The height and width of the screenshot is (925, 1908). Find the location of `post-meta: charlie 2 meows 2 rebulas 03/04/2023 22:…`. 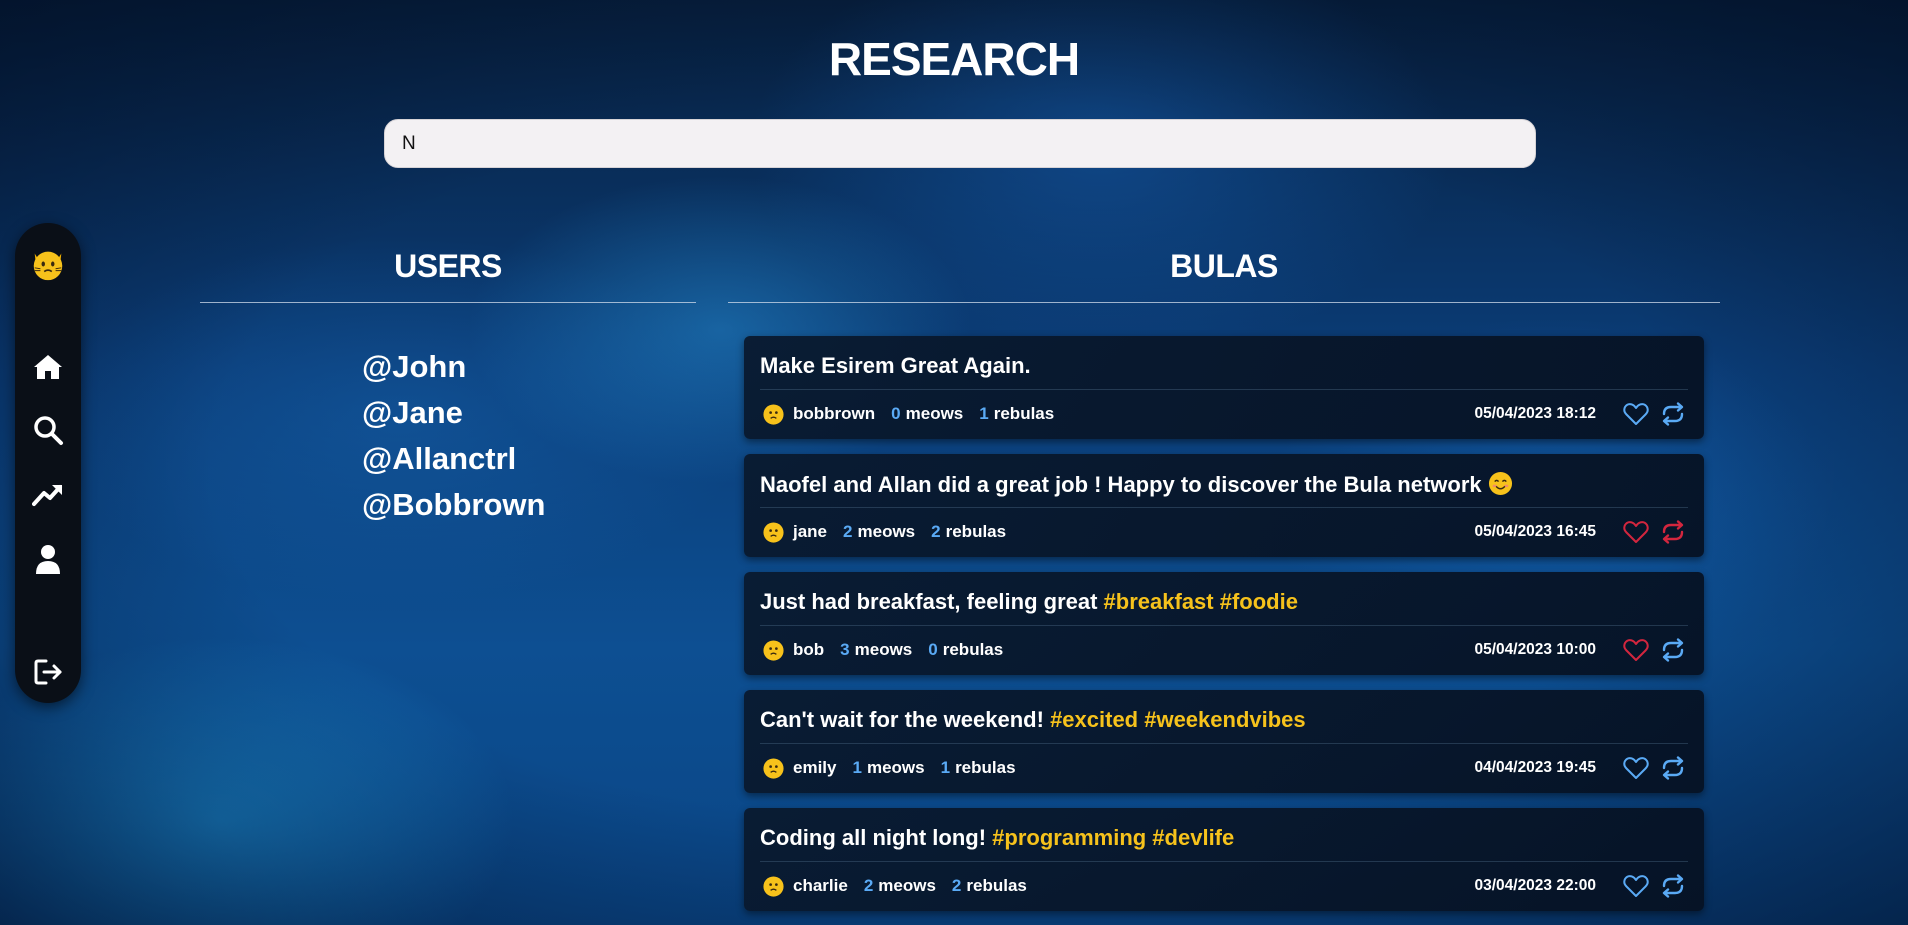

post-meta: charlie 2 meows 2 rebulas 03/04/2023 22:… is located at coordinates (1225, 886).